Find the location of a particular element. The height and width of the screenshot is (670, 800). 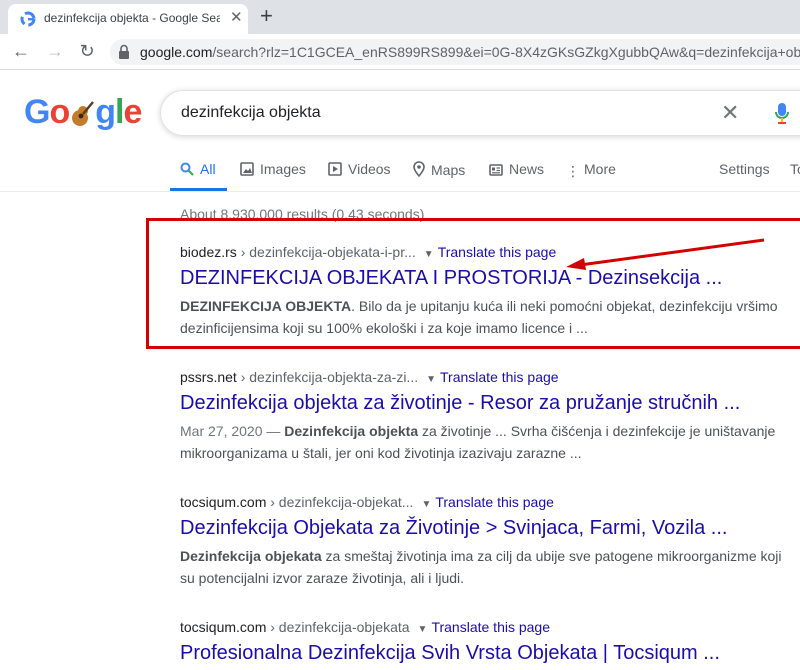

snippet-bold: Dezinfekcija objekata is located at coordinates (251, 556).